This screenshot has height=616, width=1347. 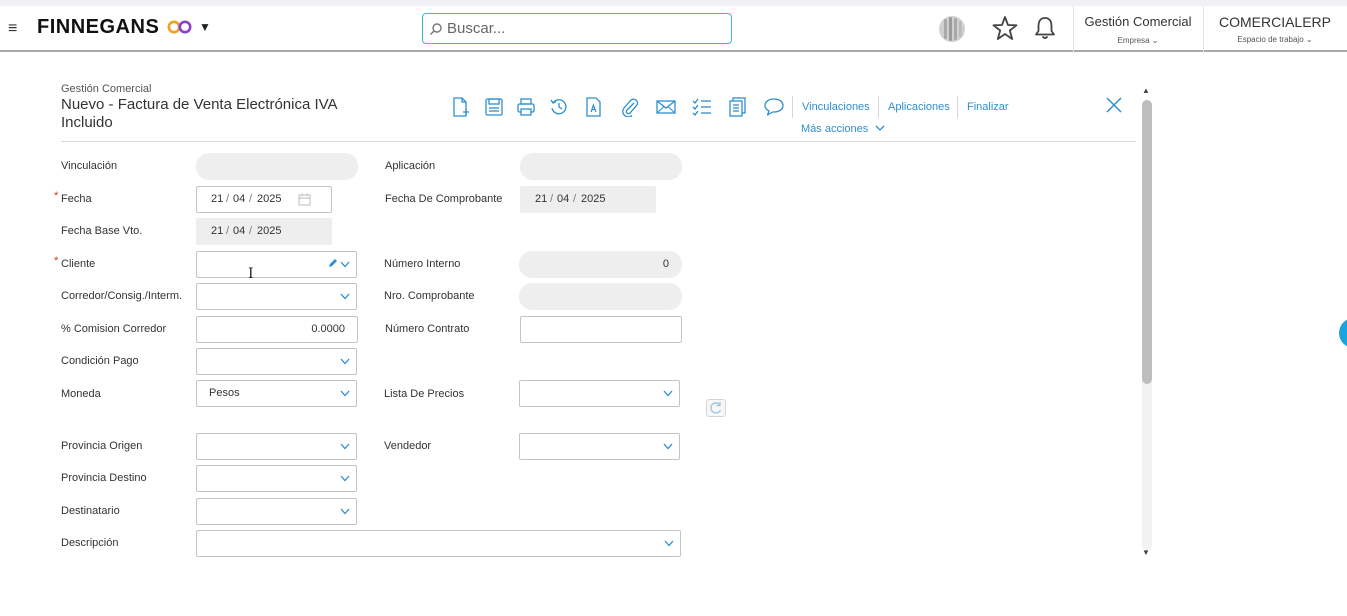 I want to click on more-actions-menu: Más acciones, so click(x=843, y=129).